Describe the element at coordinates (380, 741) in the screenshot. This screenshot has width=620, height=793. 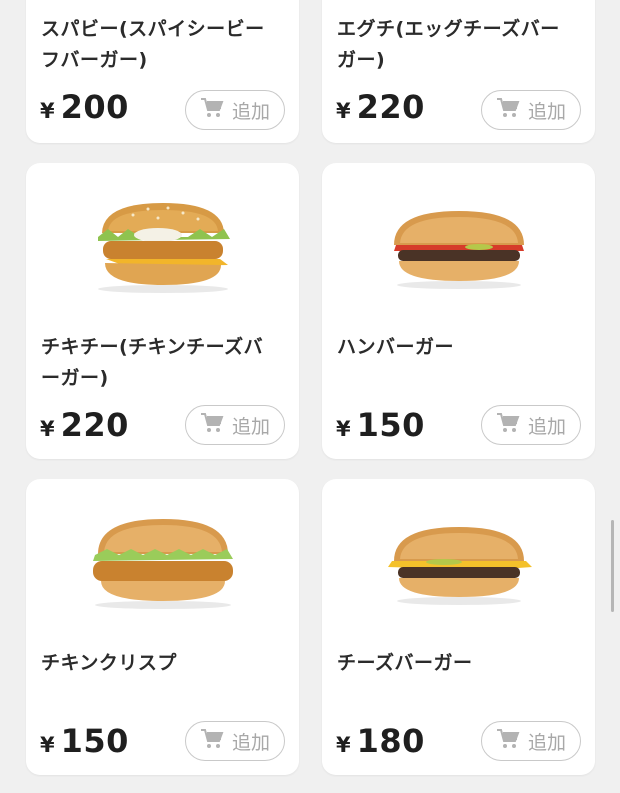
I see `item-price: ¥ 180` at that location.